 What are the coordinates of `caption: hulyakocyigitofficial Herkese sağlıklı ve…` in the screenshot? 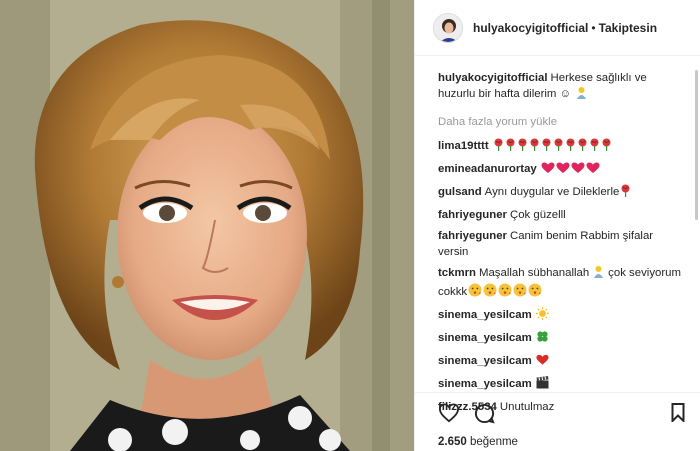 It's located at (562, 87).